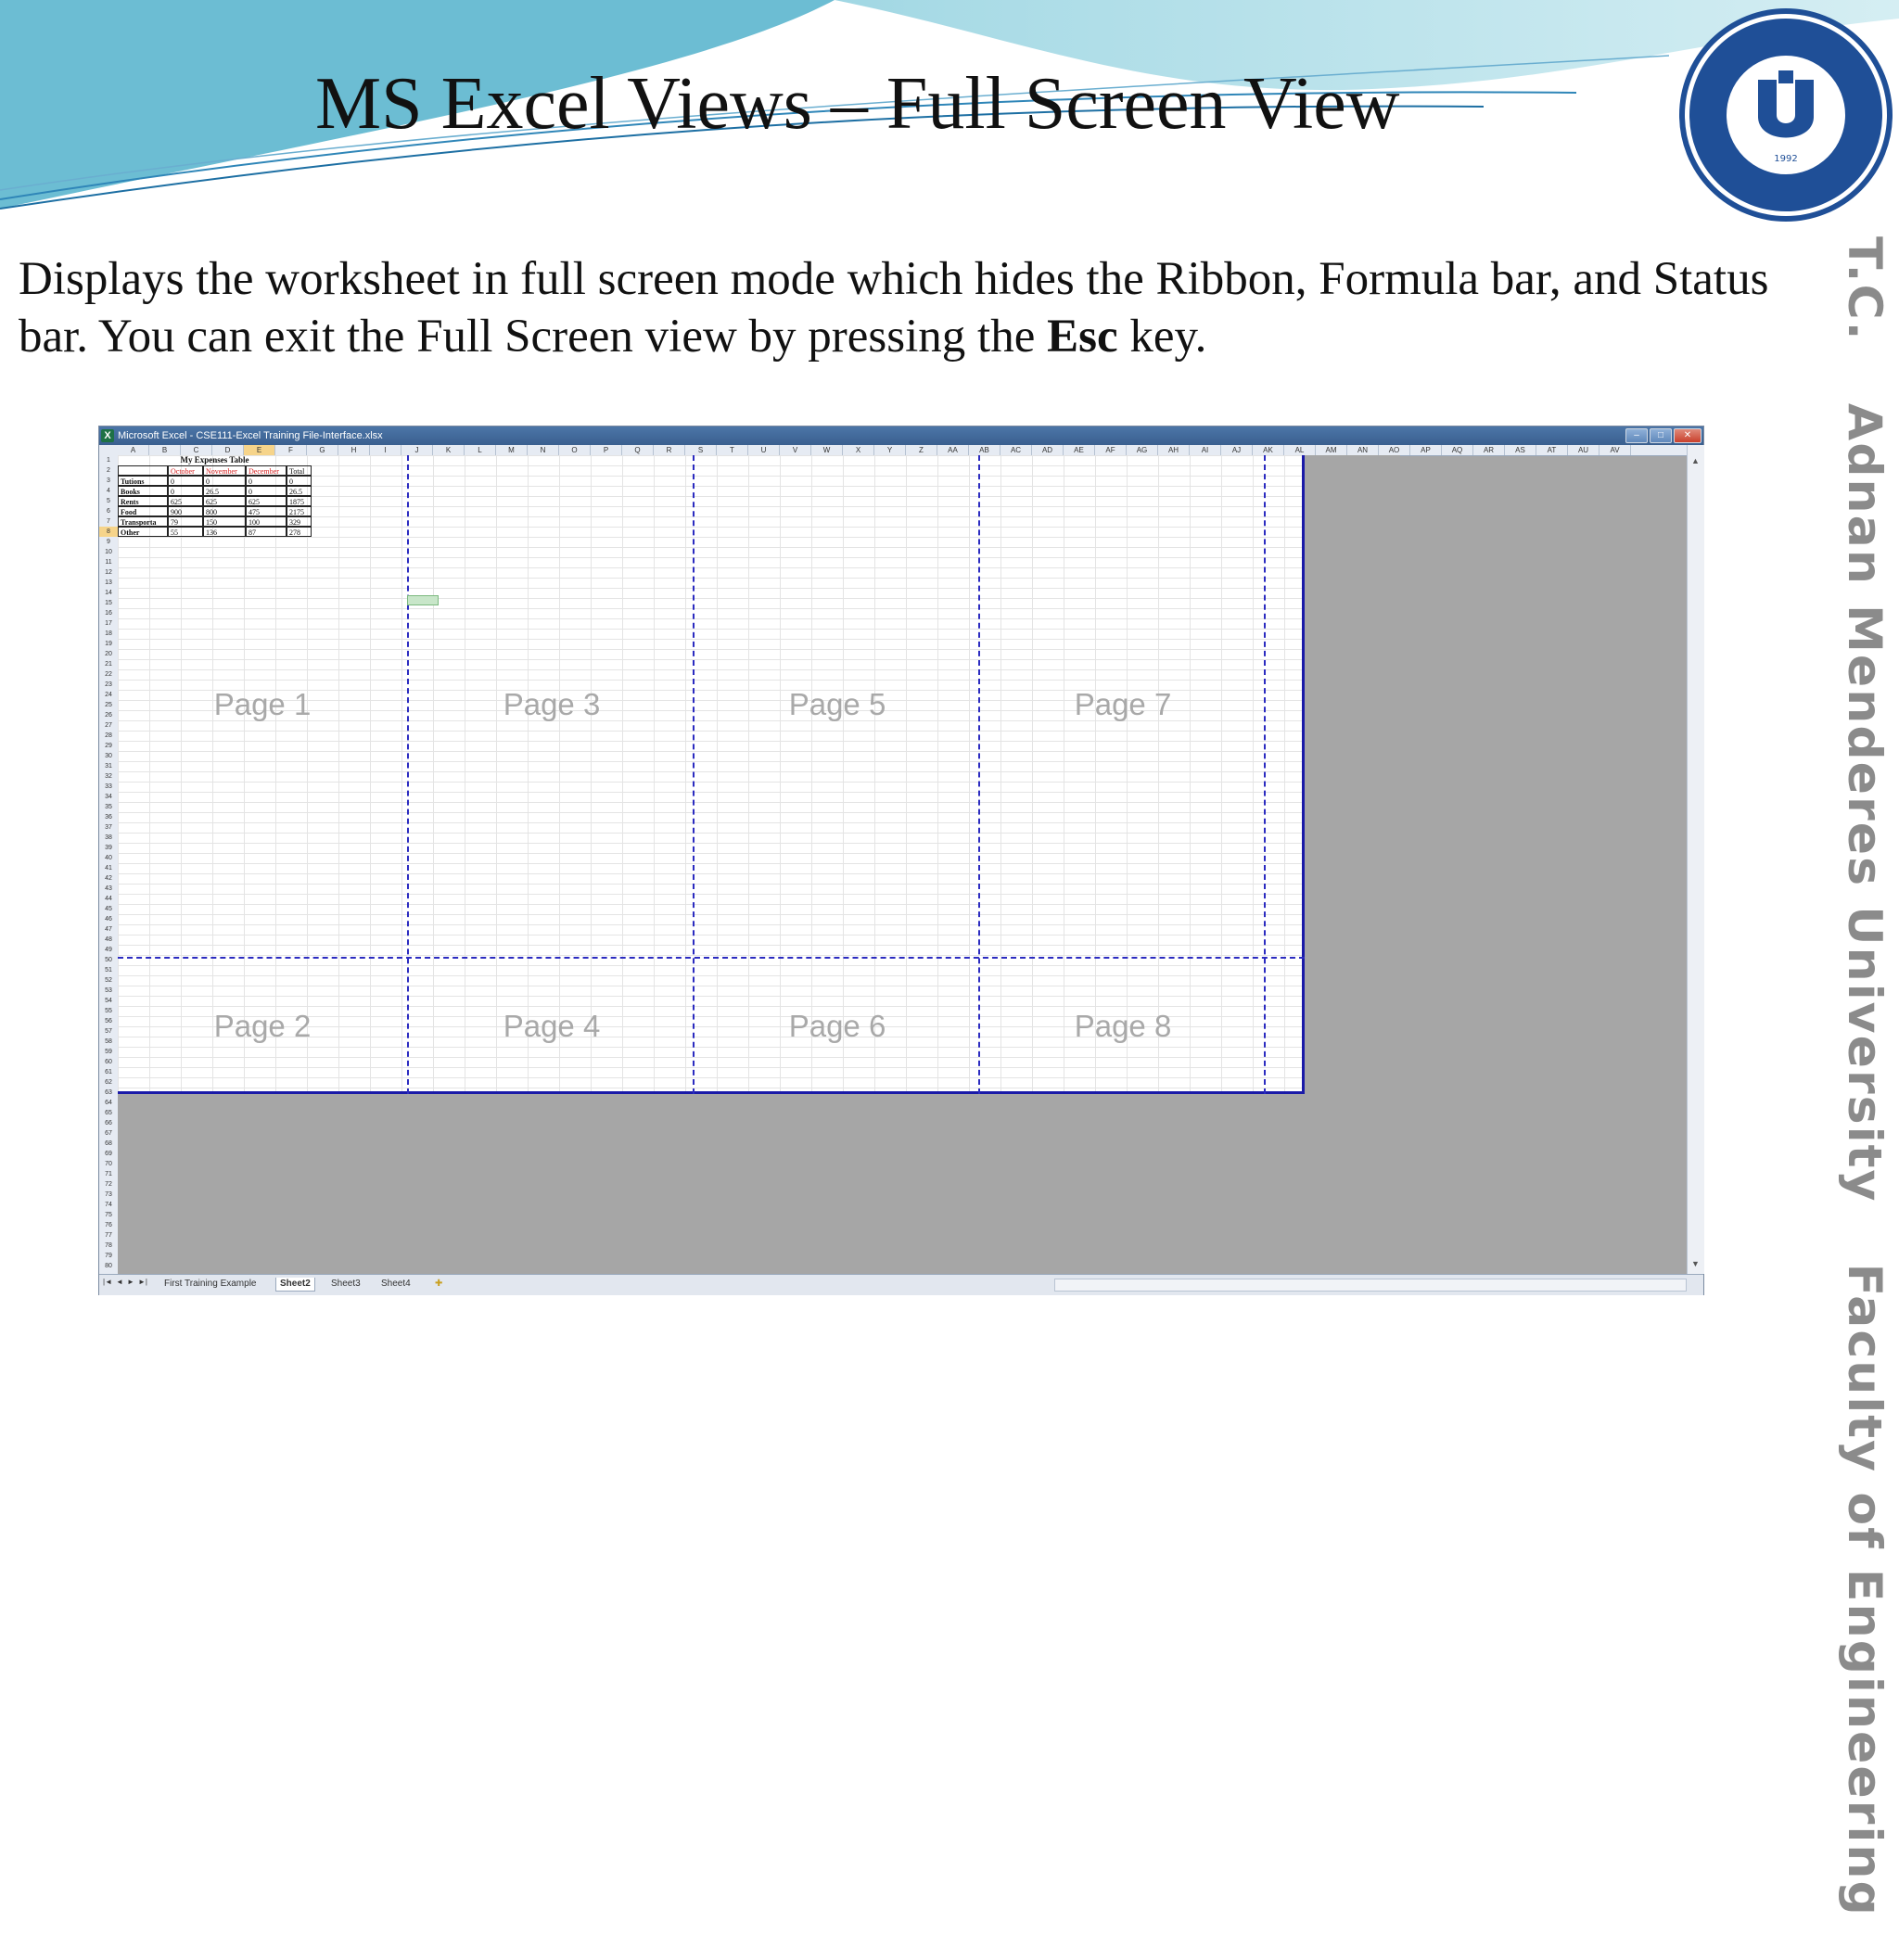 The width and height of the screenshot is (1899, 1960). I want to click on column-header: AH, so click(1174, 450).